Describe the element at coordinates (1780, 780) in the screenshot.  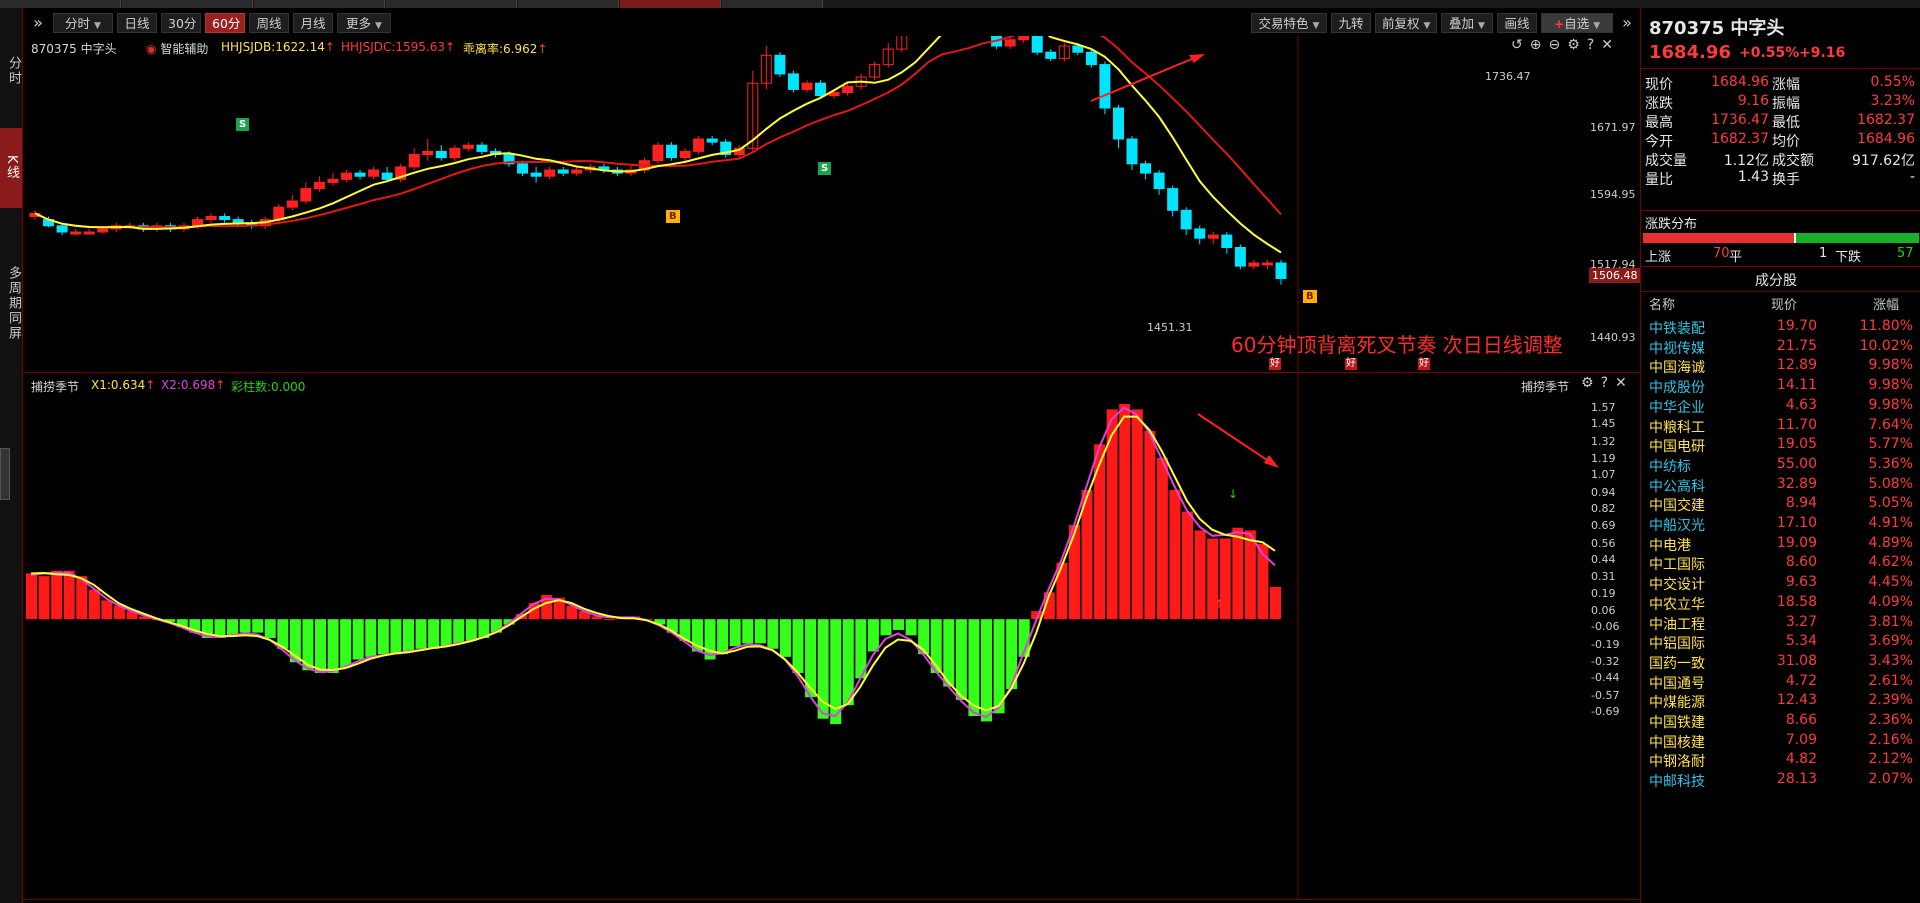
I see `list-item: 中邮科技 28.13 2.07%` at that location.